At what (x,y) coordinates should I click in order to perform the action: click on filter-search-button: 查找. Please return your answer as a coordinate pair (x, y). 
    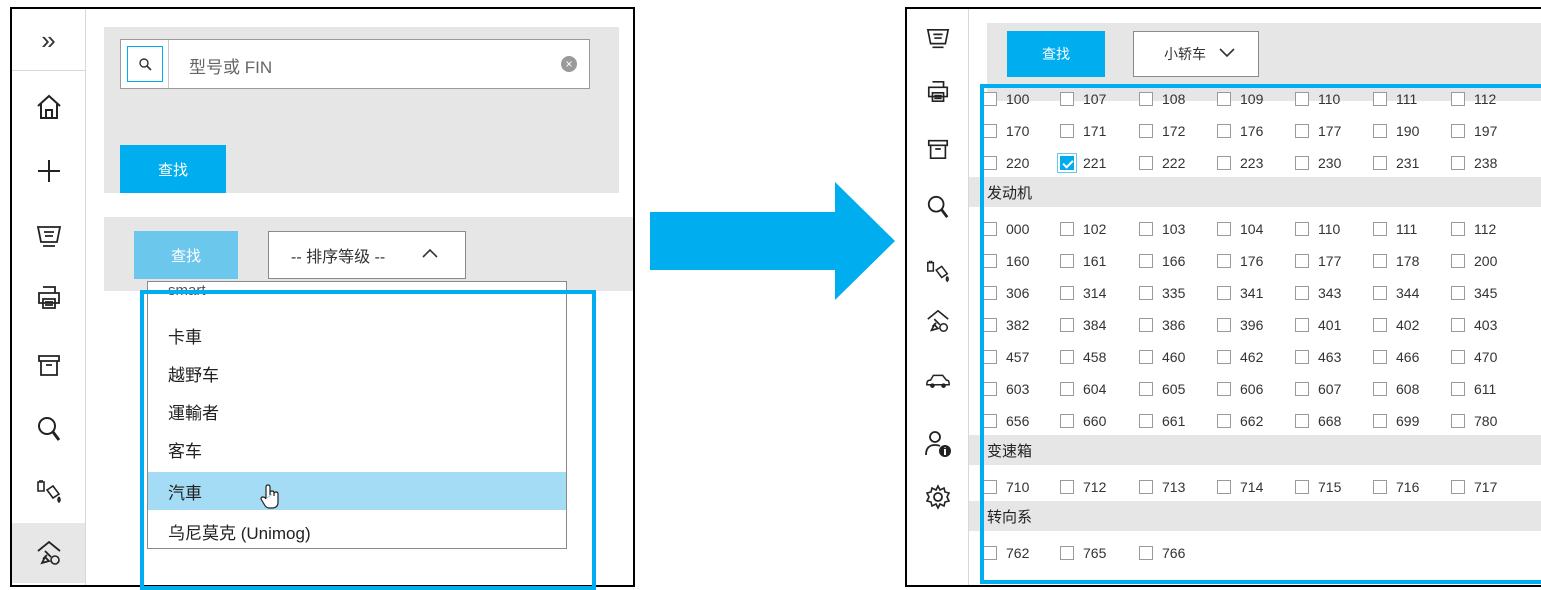
    Looking at the image, I should click on (186, 255).